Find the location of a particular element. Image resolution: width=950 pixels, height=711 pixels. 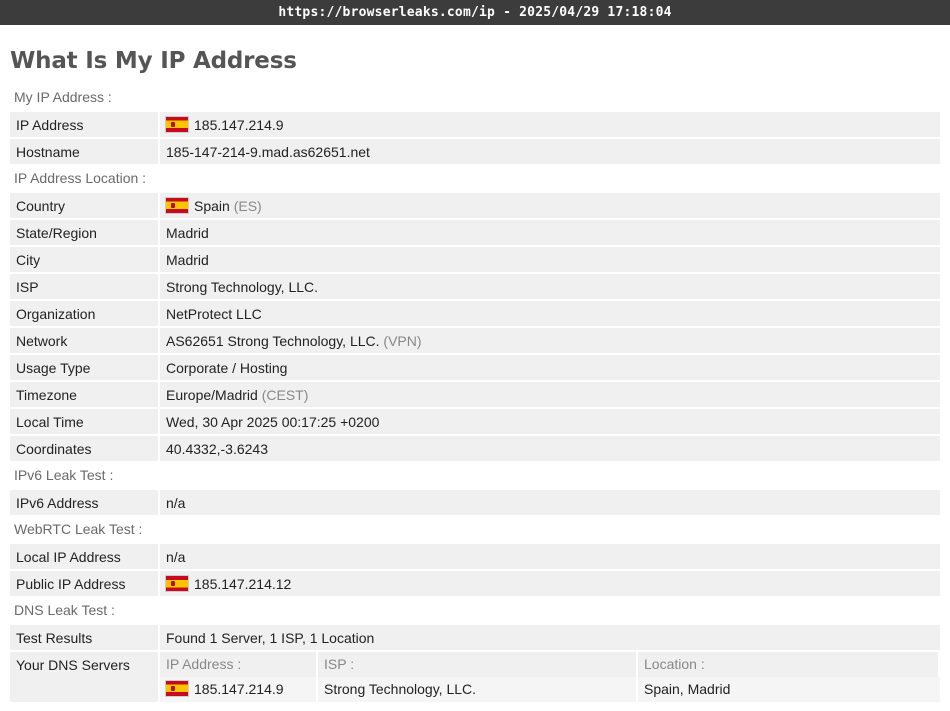

table-row: Local IP Address n/a is located at coordinates (475, 556).